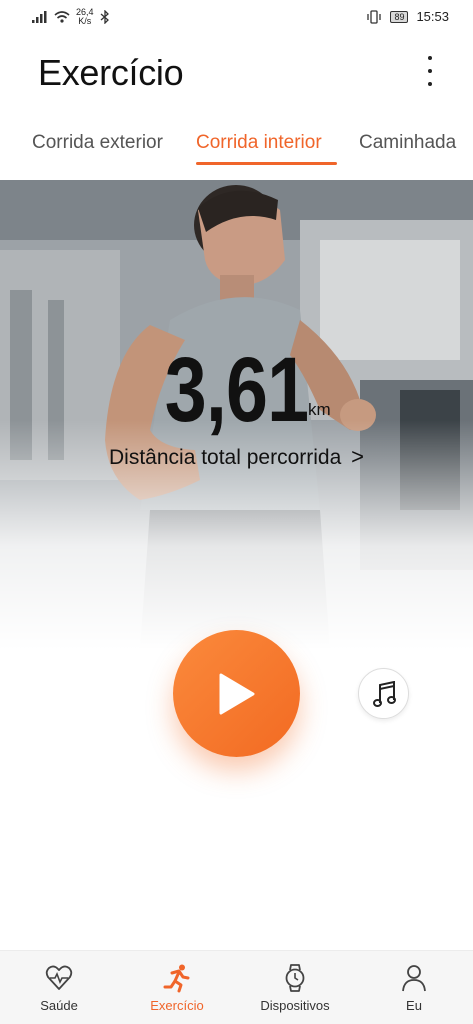  Describe the element at coordinates (259, 143) in the screenshot. I see `tab-corrida-interior: Corrida interior` at that location.